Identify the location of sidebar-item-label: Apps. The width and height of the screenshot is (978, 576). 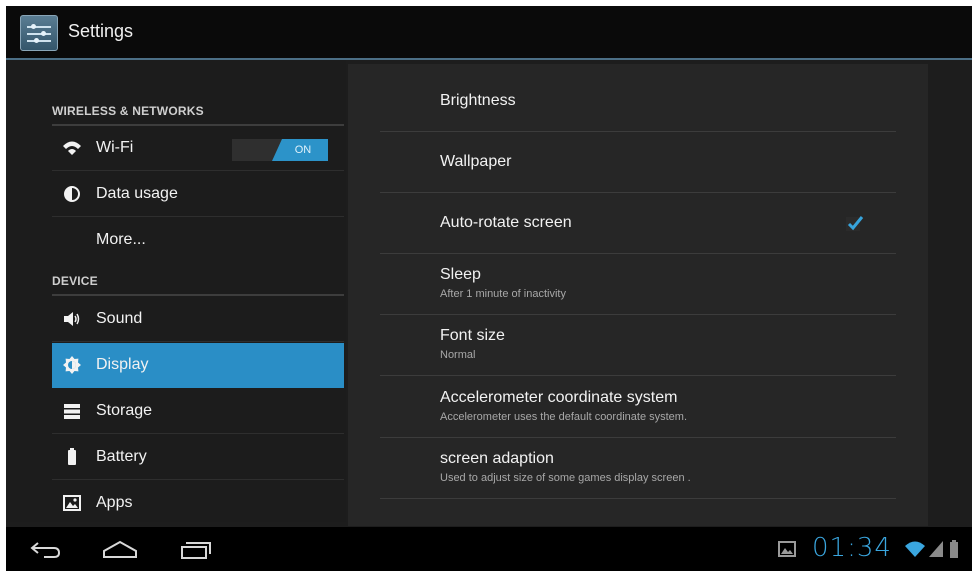
(114, 502).